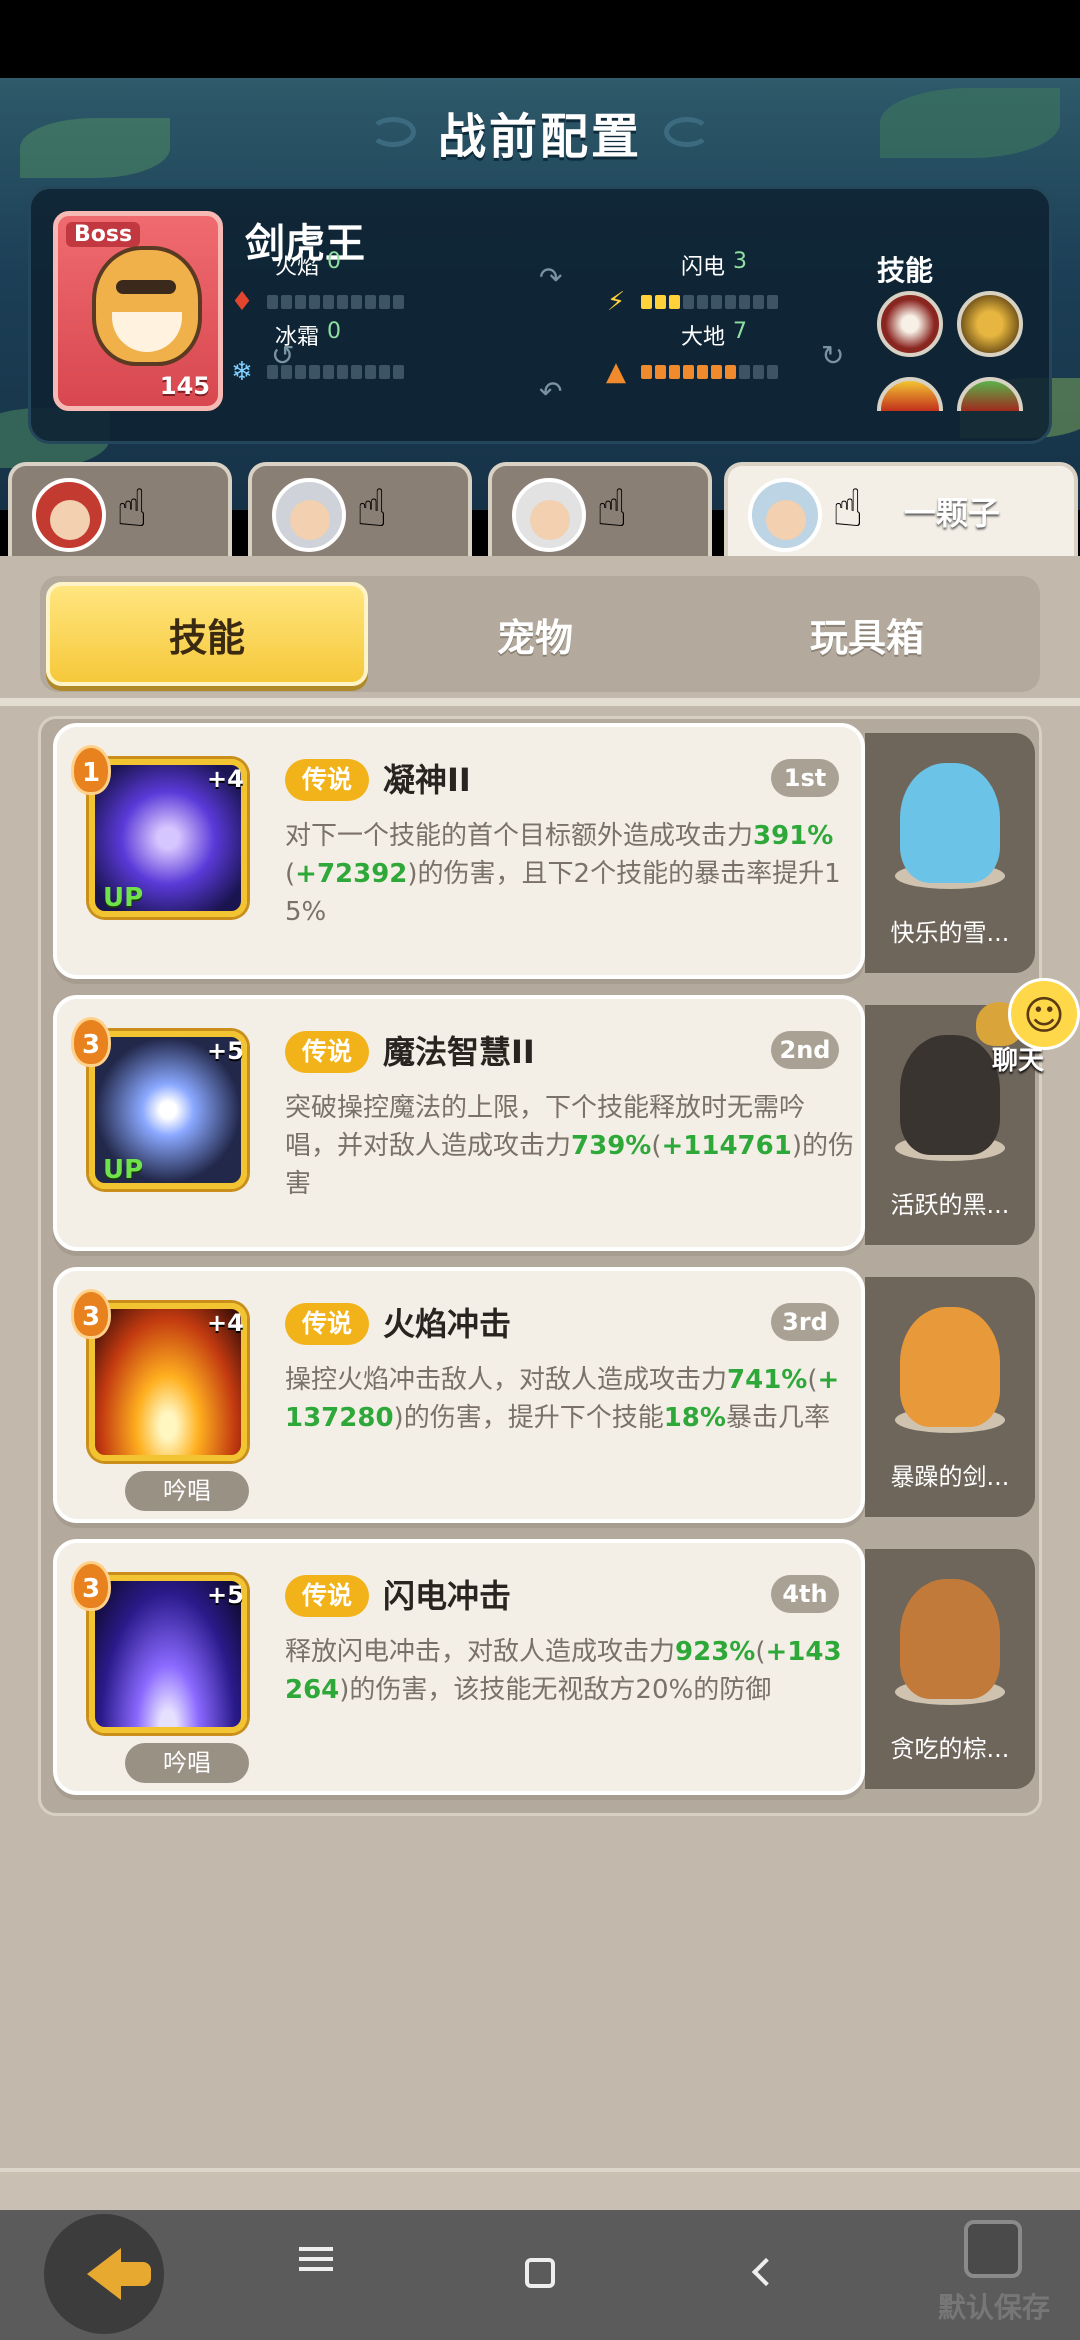  I want to click on desc-text: 释放闪电冲击，对敌人造成攻击力, so click(480, 1652).